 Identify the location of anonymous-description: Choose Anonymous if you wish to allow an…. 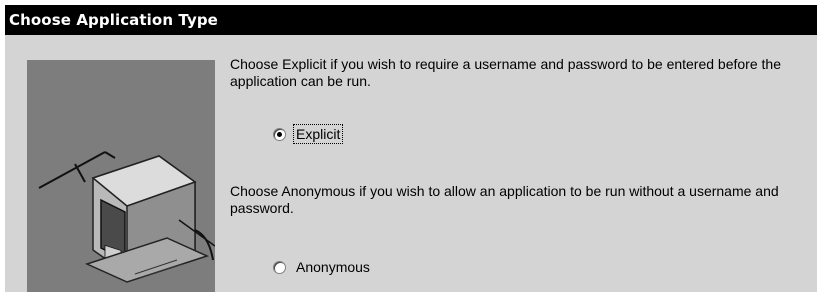
(504, 199).